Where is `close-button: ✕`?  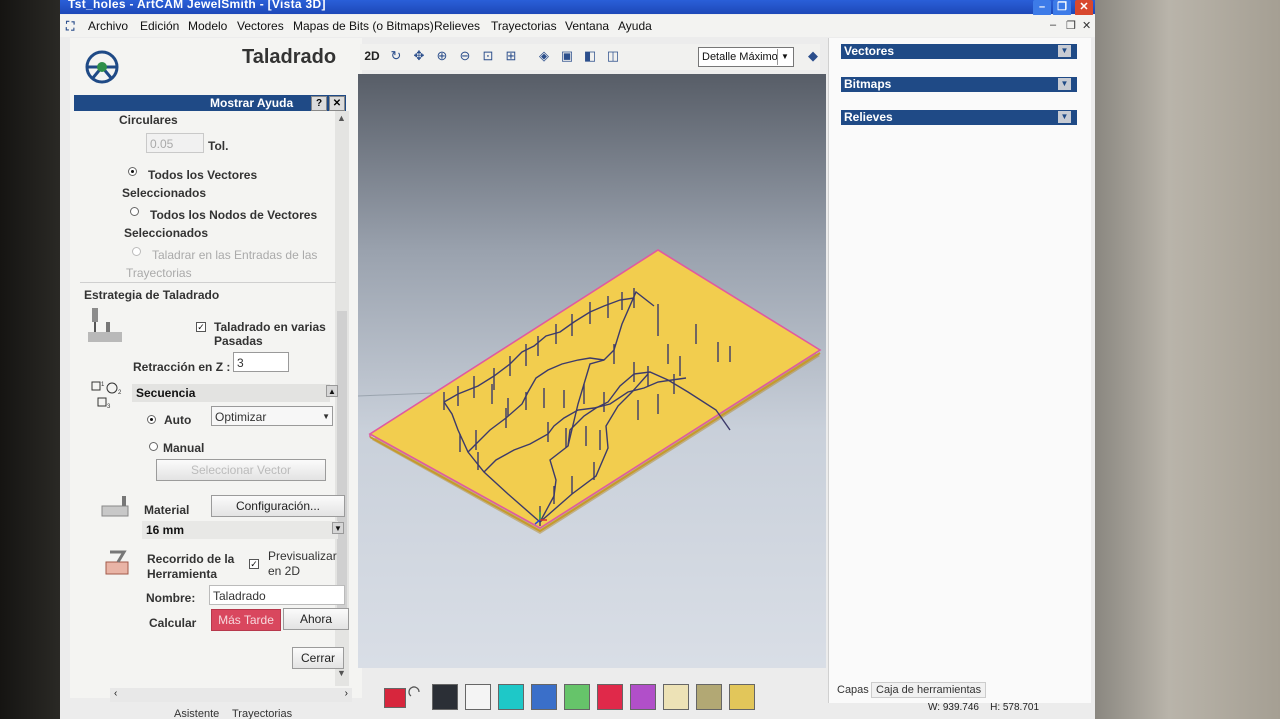 close-button: ✕ is located at coordinates (1084, 8).